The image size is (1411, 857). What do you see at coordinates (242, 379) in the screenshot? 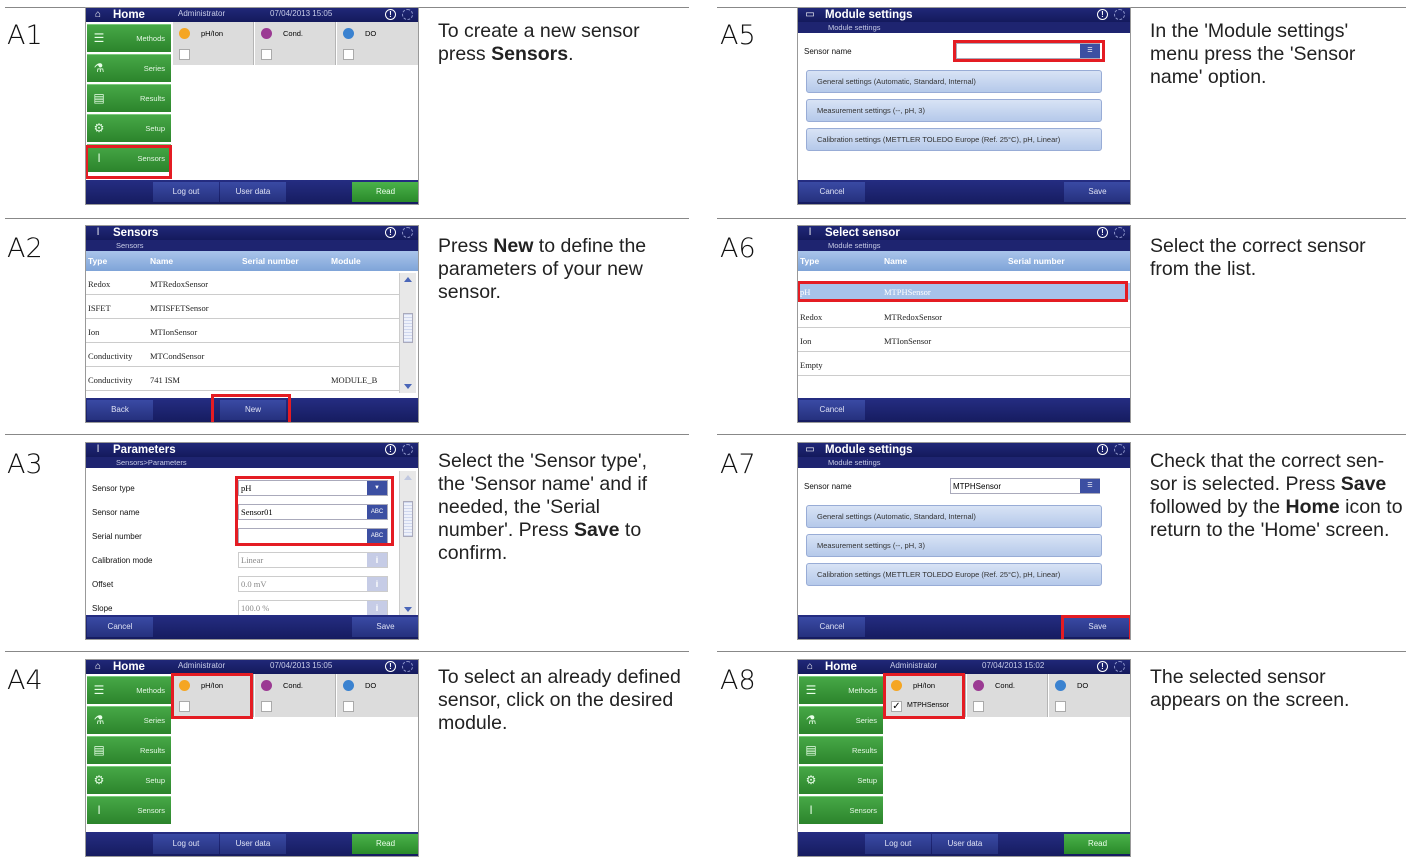
I see `table-row: Conductivity 741 ISM MODULE_B` at bounding box center [242, 379].